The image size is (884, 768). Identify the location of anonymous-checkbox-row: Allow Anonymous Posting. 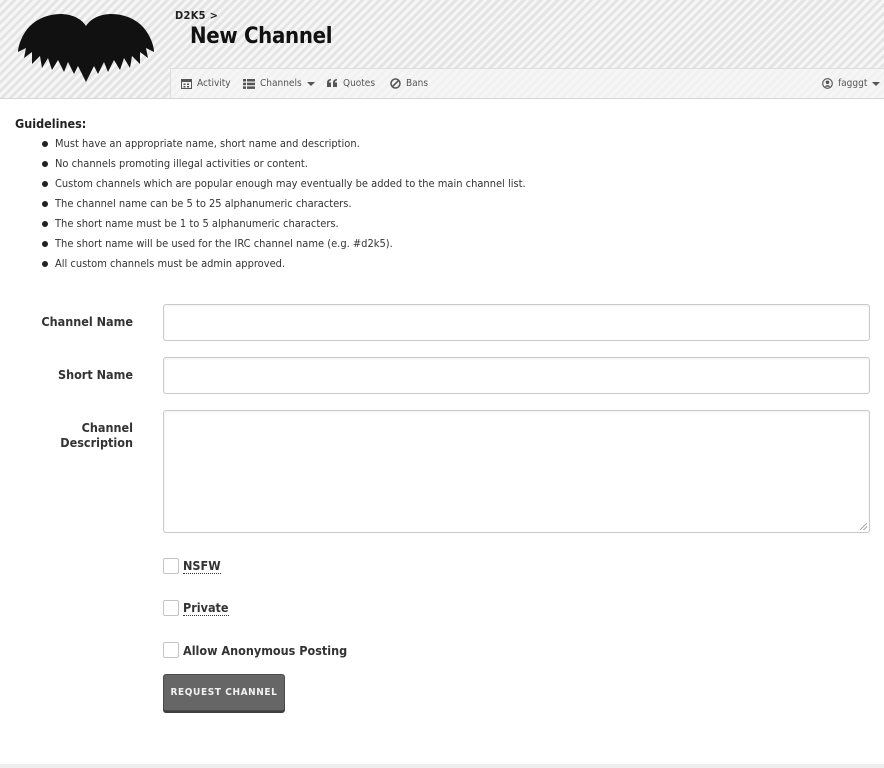
(255, 650).